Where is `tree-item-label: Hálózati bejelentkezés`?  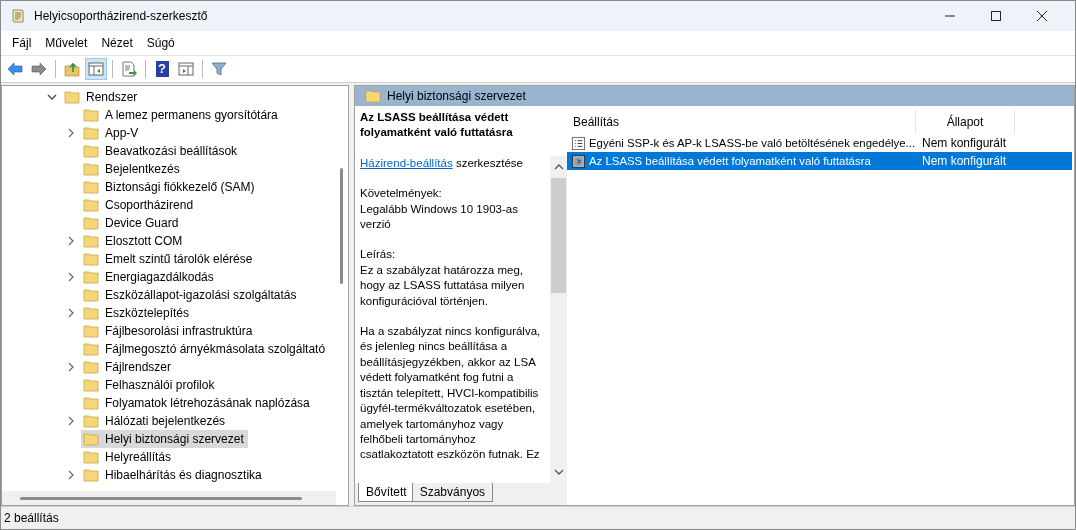
tree-item-label: Hálózati bejelentkezés is located at coordinates (165, 421).